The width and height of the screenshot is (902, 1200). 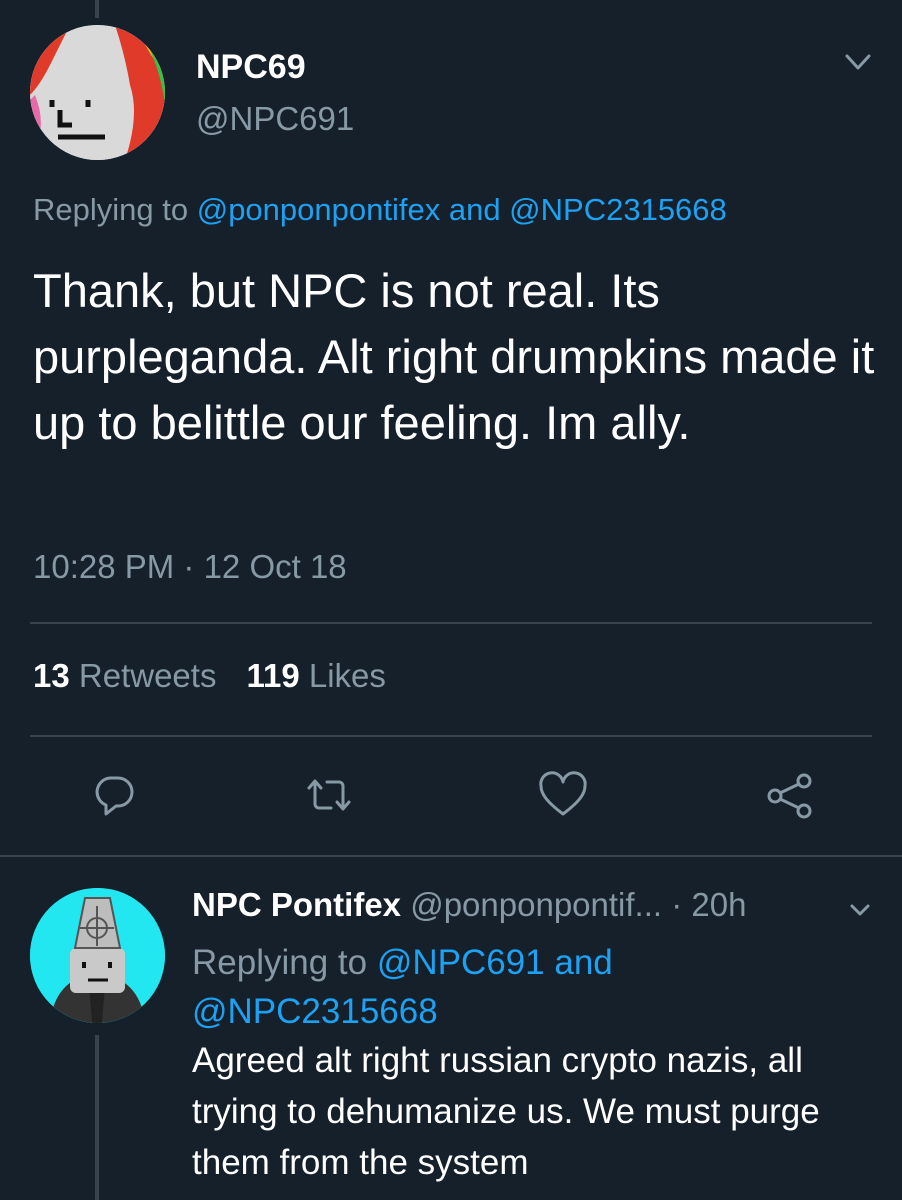 What do you see at coordinates (296, 904) in the screenshot?
I see `reply-author-name: NPC Pontifex` at bounding box center [296, 904].